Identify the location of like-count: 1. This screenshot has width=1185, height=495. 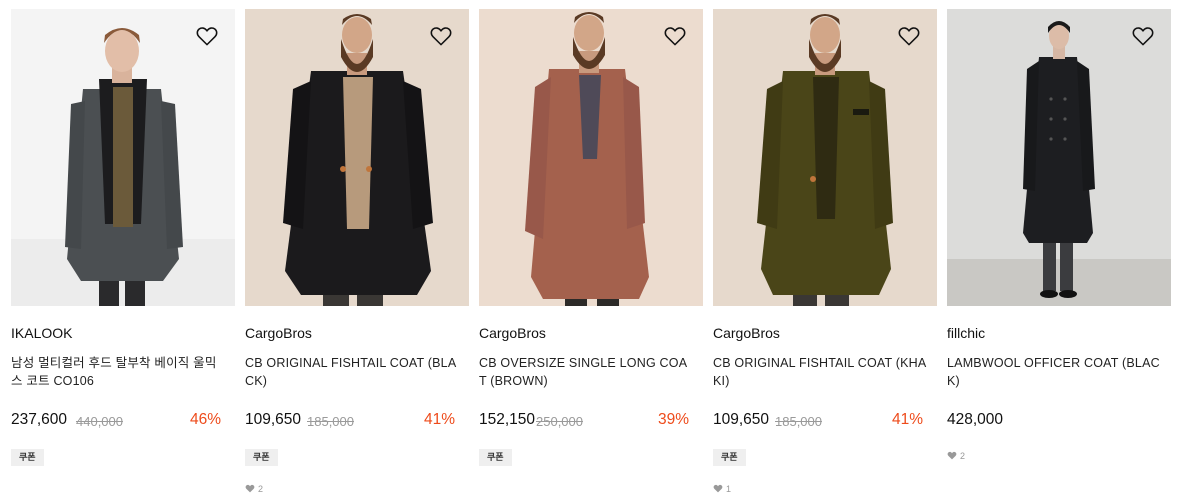
(722, 489).